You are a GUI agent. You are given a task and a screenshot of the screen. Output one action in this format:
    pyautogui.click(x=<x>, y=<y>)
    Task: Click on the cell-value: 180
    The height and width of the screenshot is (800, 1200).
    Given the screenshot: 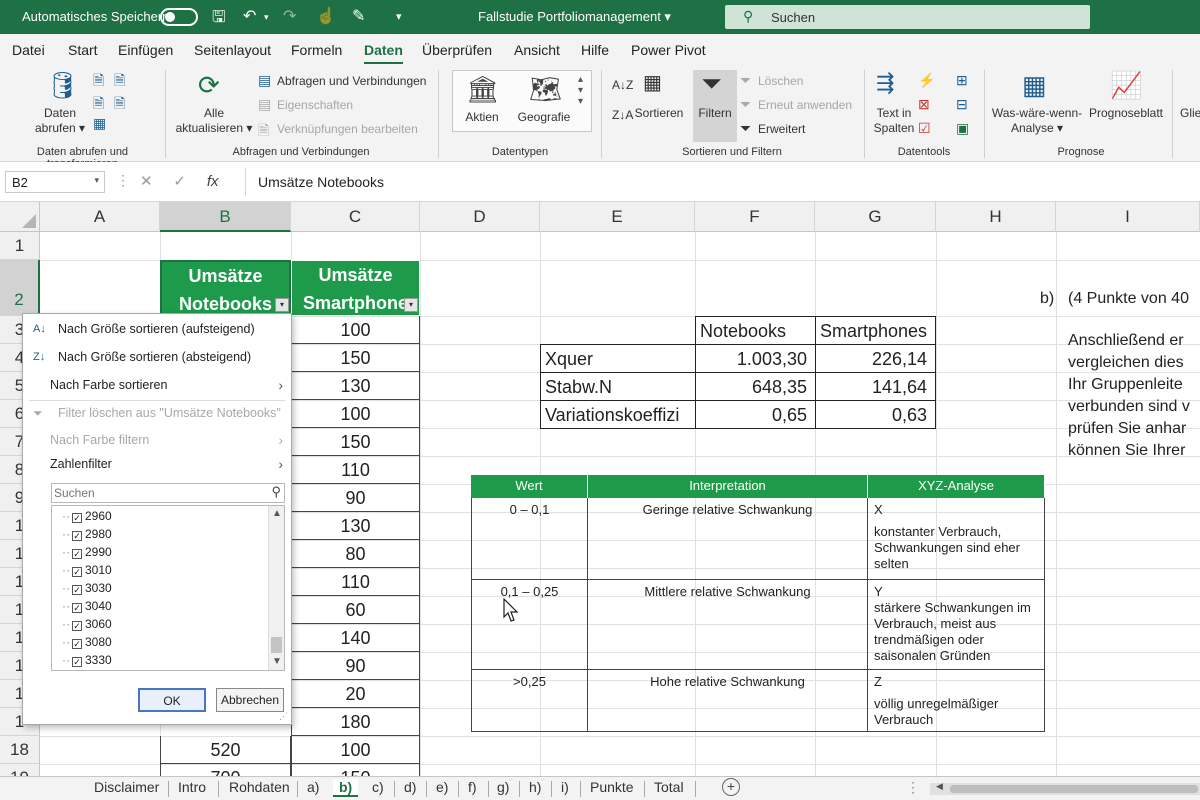 What is the action you would take?
    pyautogui.click(x=355, y=722)
    